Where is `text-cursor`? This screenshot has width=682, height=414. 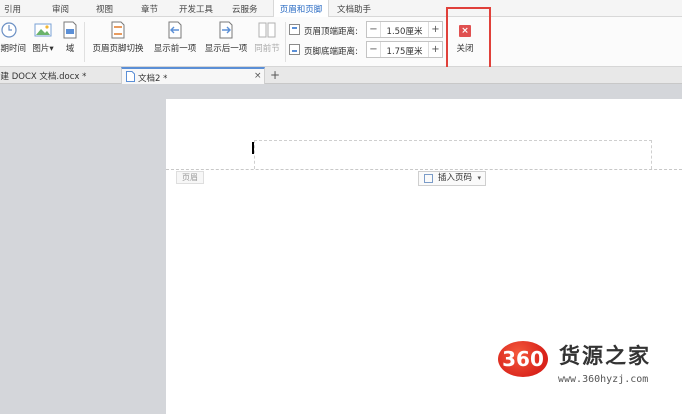 text-cursor is located at coordinates (253, 148).